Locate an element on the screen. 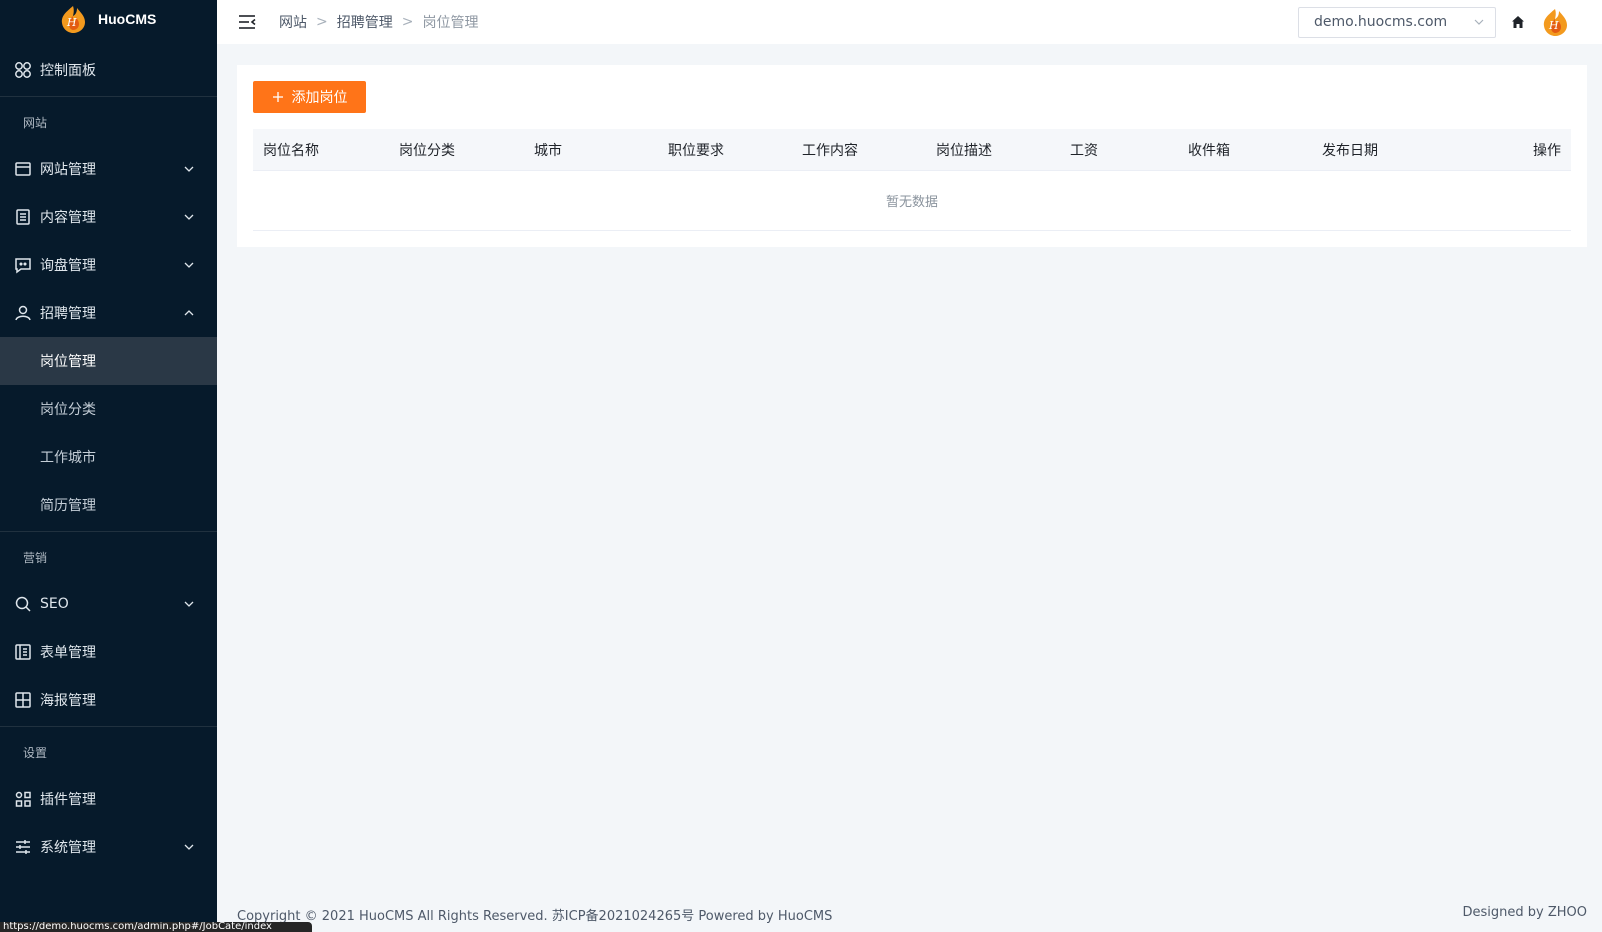 This screenshot has width=1602, height=932. sidebar-item-inquiry-mgmt: 询盘管理 is located at coordinates (108, 265).